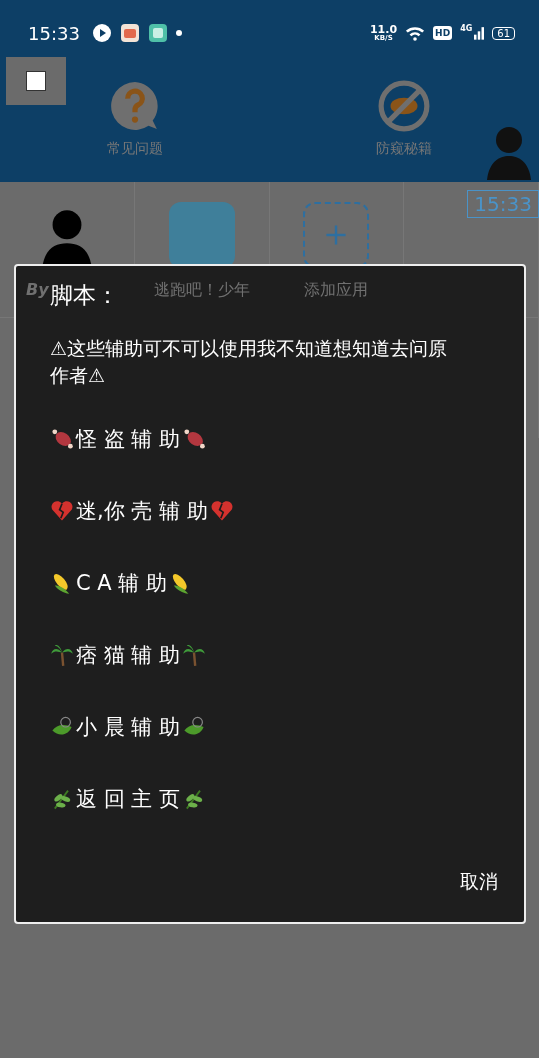 The image size is (539, 1058). Describe the element at coordinates (479, 33) in the screenshot. I see `signal-icon` at that location.